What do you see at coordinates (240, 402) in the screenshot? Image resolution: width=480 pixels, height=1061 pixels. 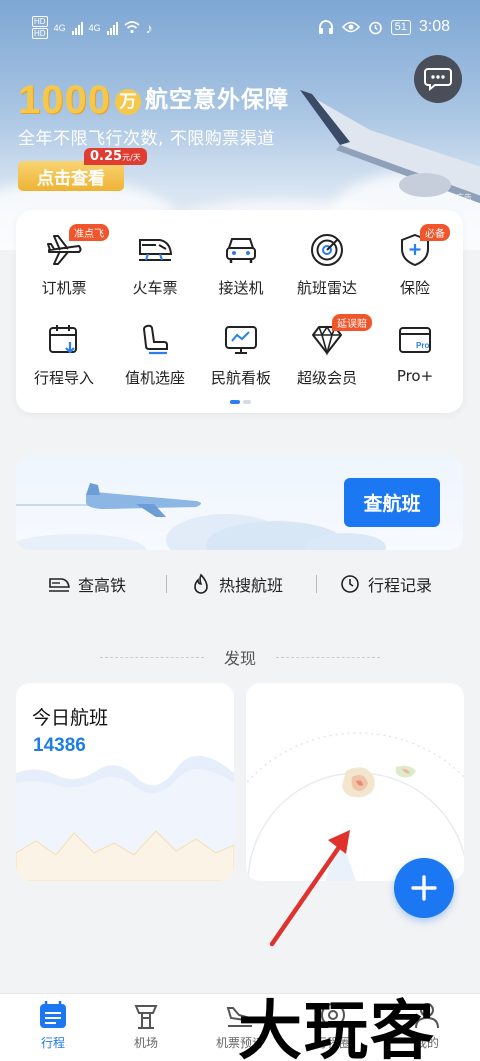 I see `page-indicator` at bounding box center [240, 402].